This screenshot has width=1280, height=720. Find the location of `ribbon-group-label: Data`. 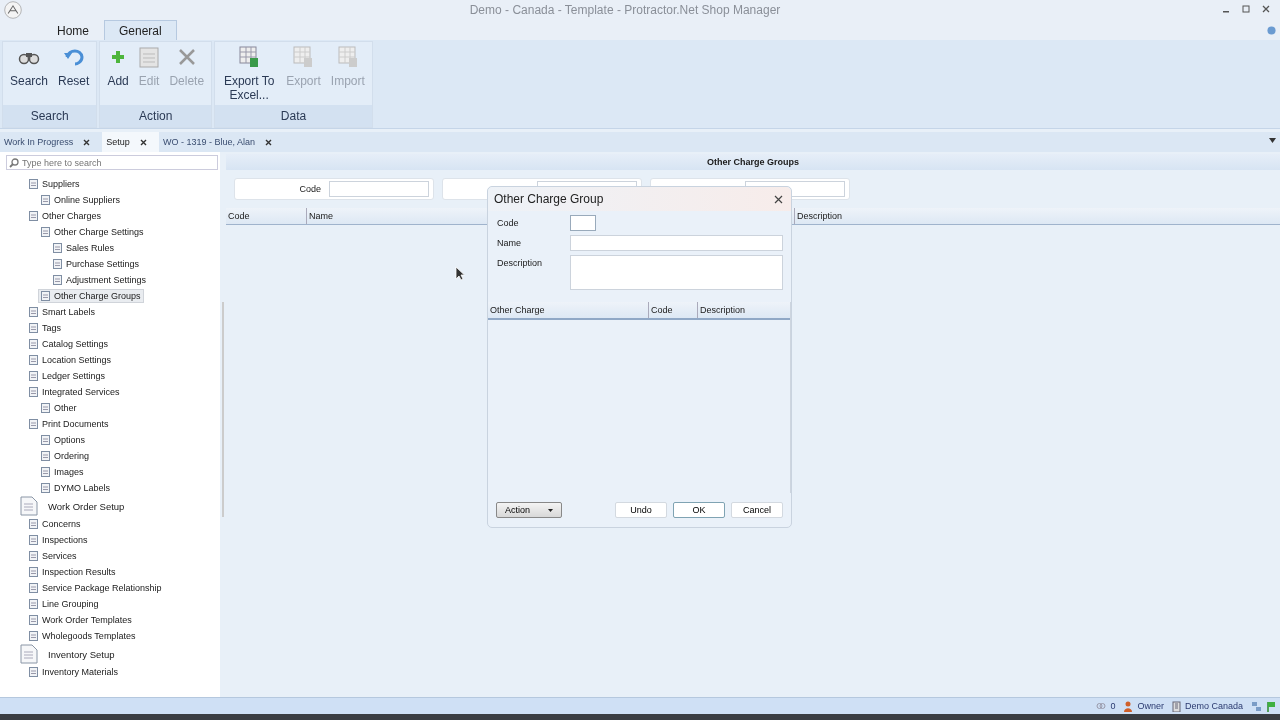

ribbon-group-label: Data is located at coordinates (293, 116).